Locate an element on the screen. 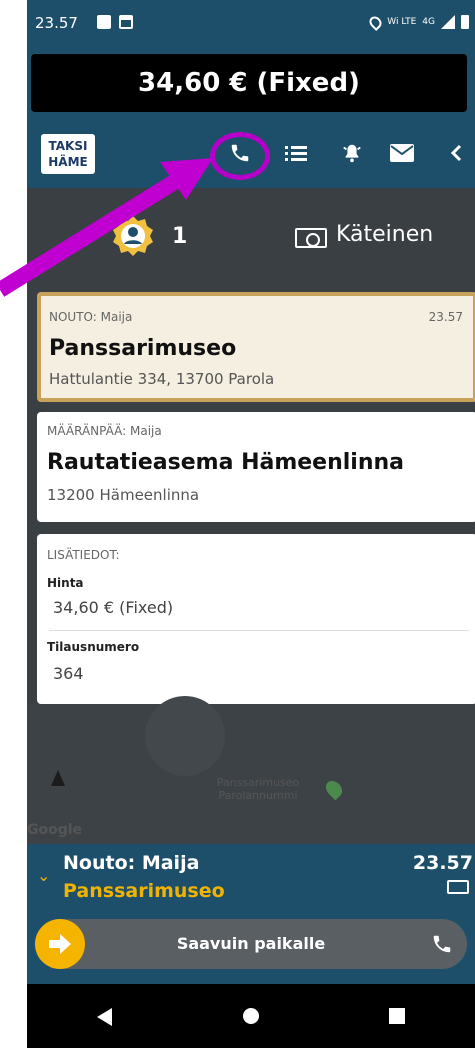 This screenshot has width=475, height=1048. logo-line-1: TAKSI is located at coordinates (68, 146).